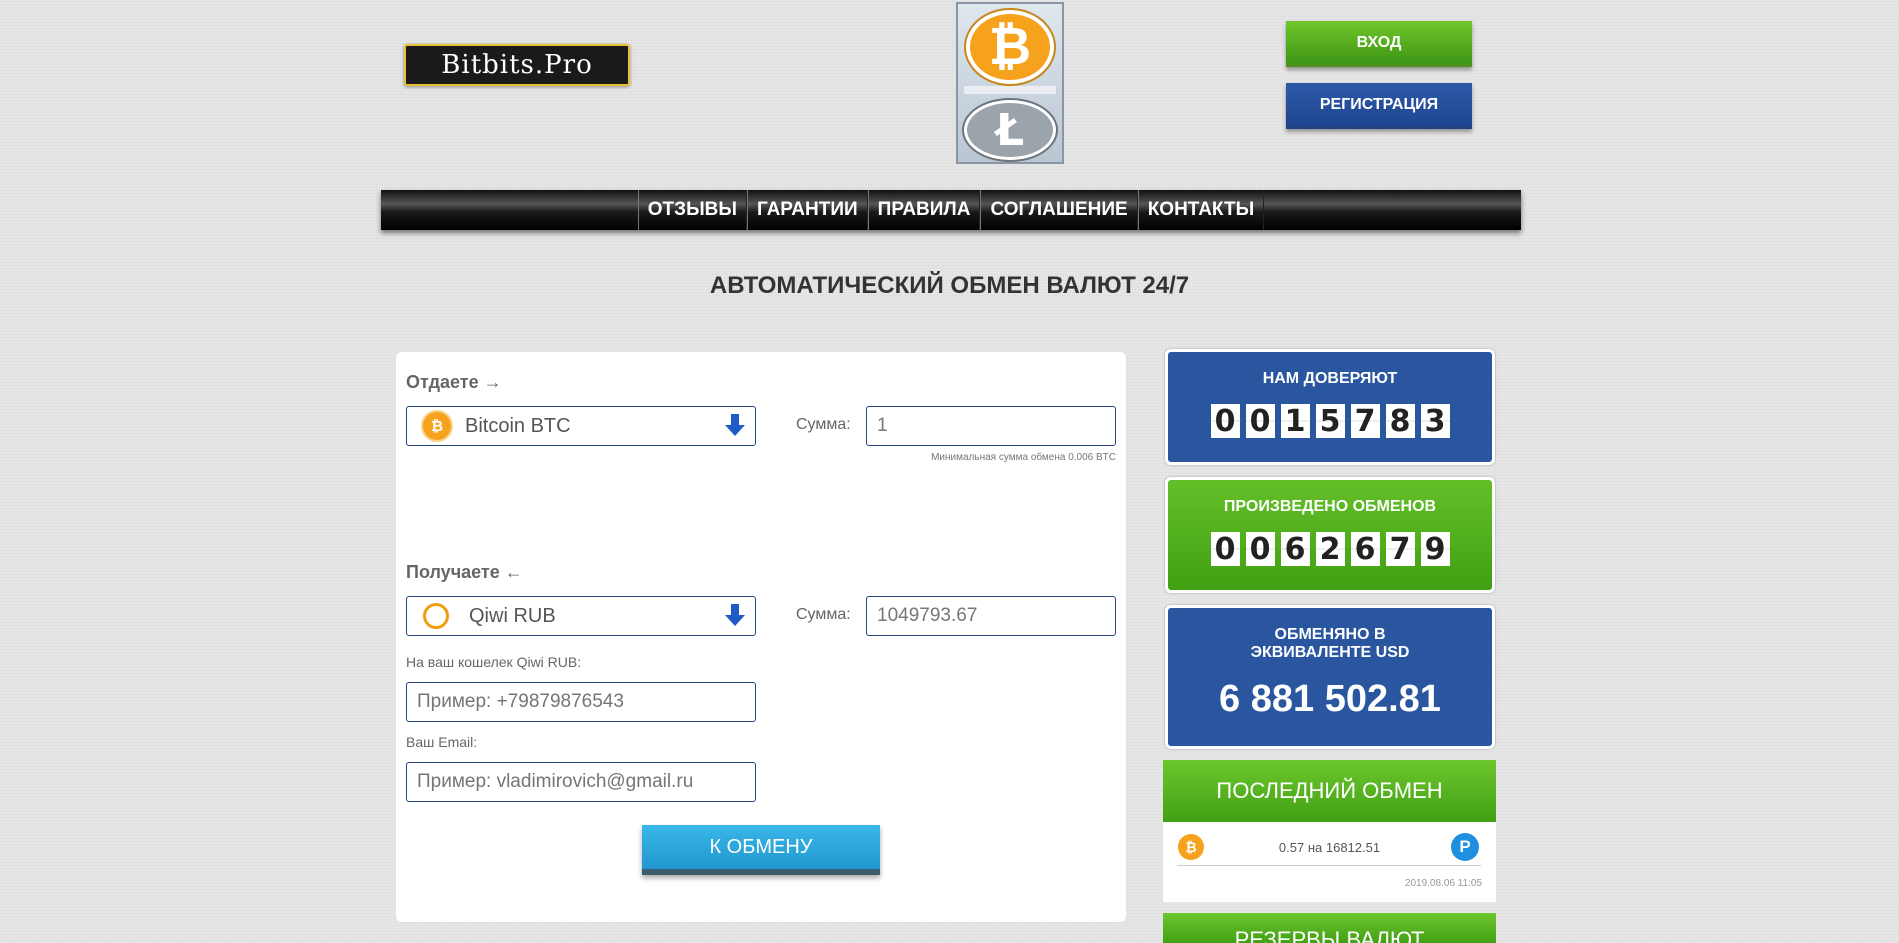  Describe the element at coordinates (1010, 130) in the screenshot. I see `litecoin-icon: Ł` at that location.